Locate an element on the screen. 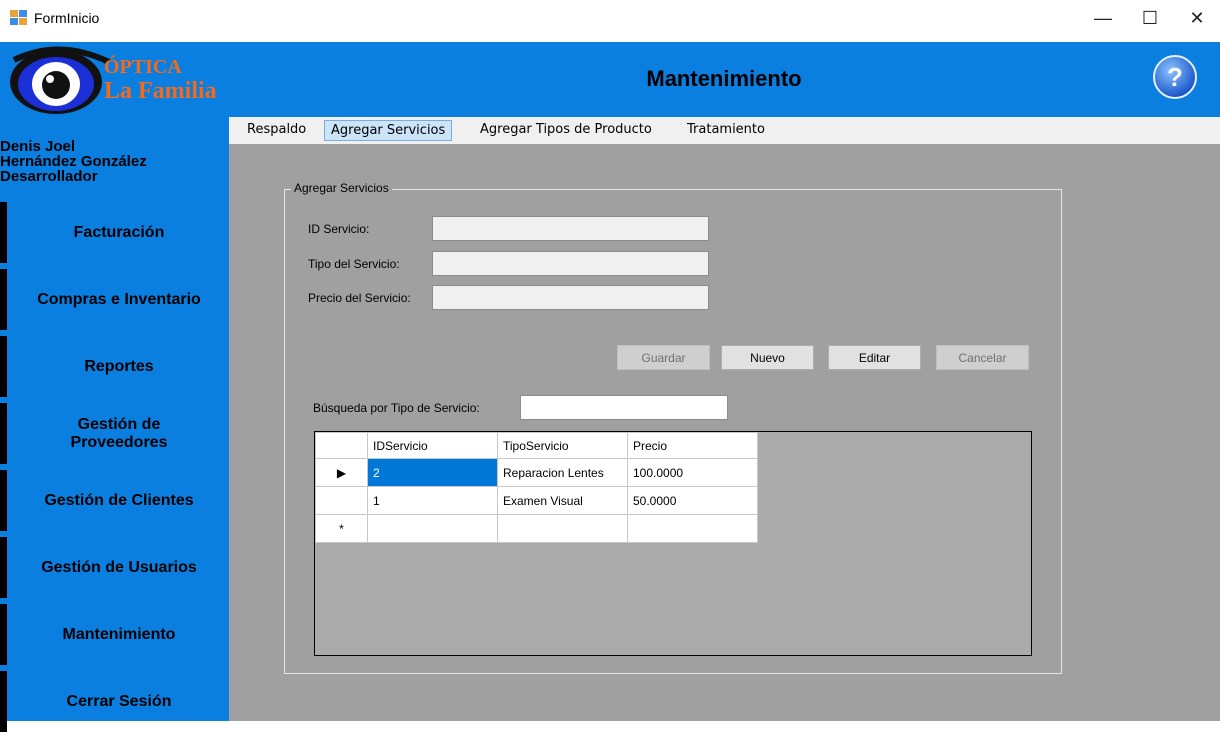 This screenshot has width=1220, height=732. tab-tratamiento: Tratamiento is located at coordinates (726, 130).